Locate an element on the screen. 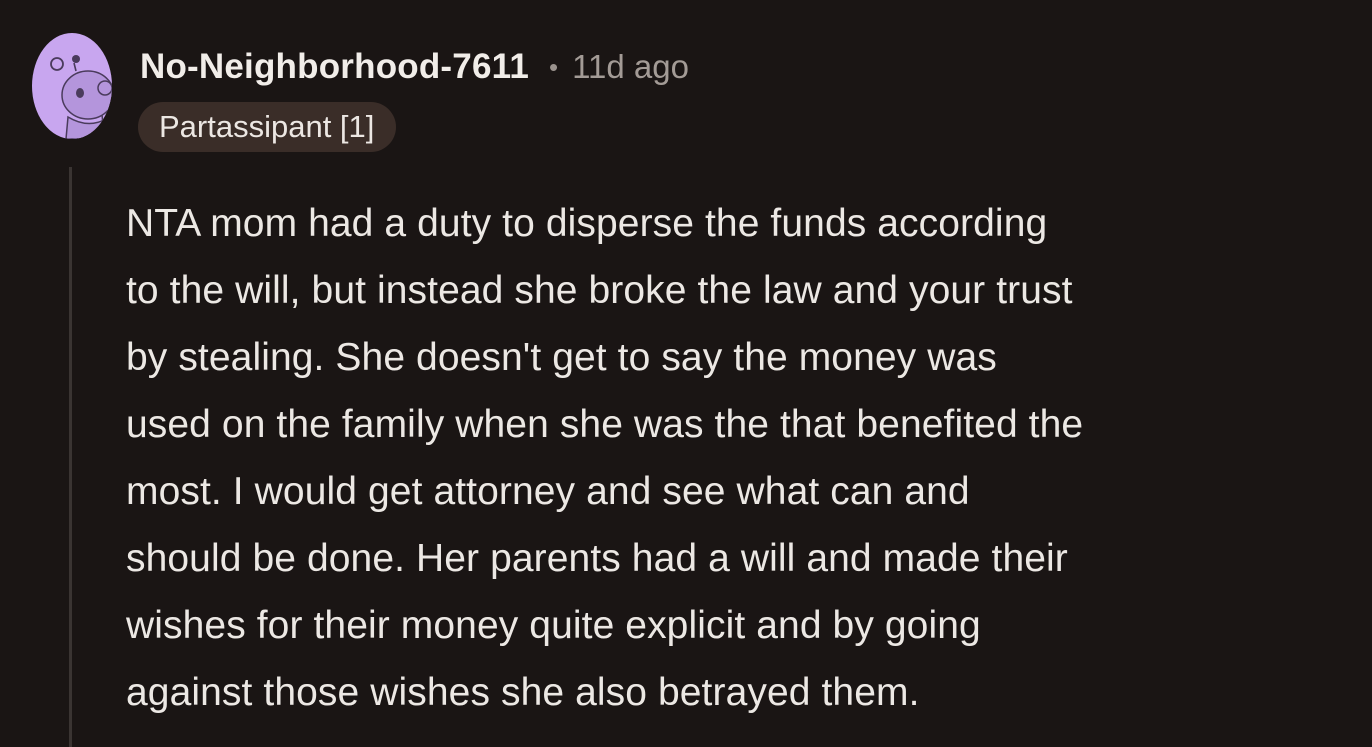  comment-timestamp: 11d ago is located at coordinates (630, 67).